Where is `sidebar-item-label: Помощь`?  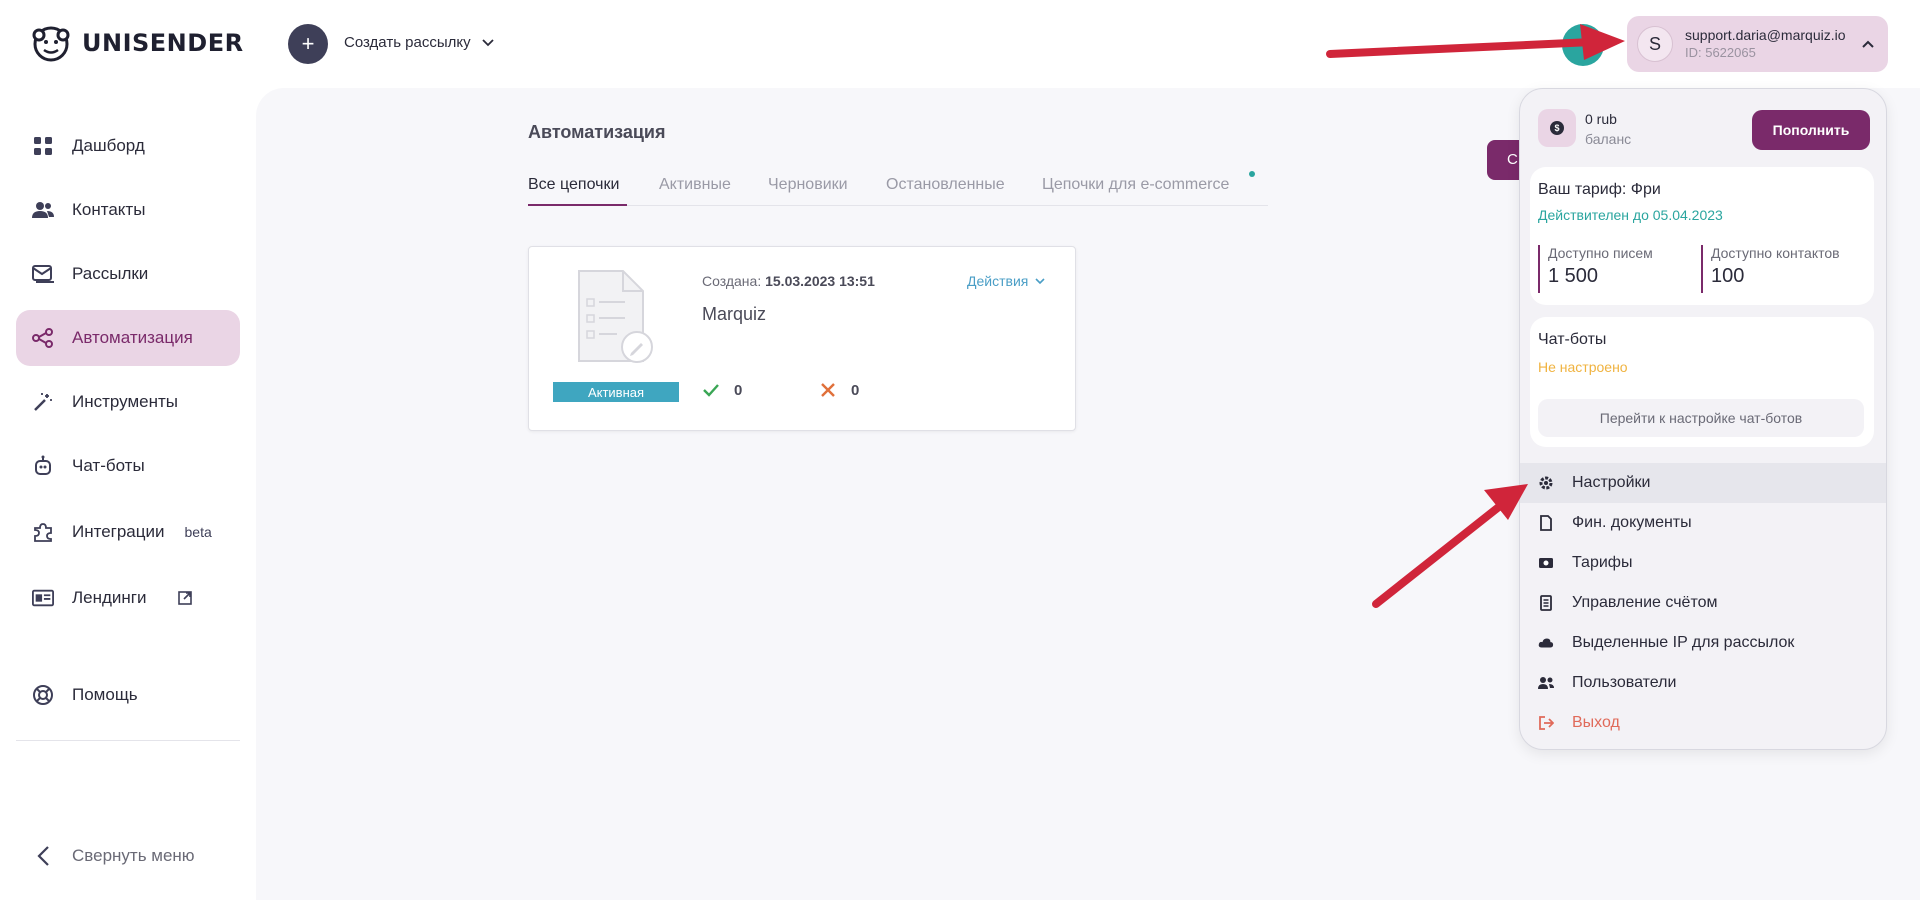
sidebar-item-label: Помощь is located at coordinates (105, 694).